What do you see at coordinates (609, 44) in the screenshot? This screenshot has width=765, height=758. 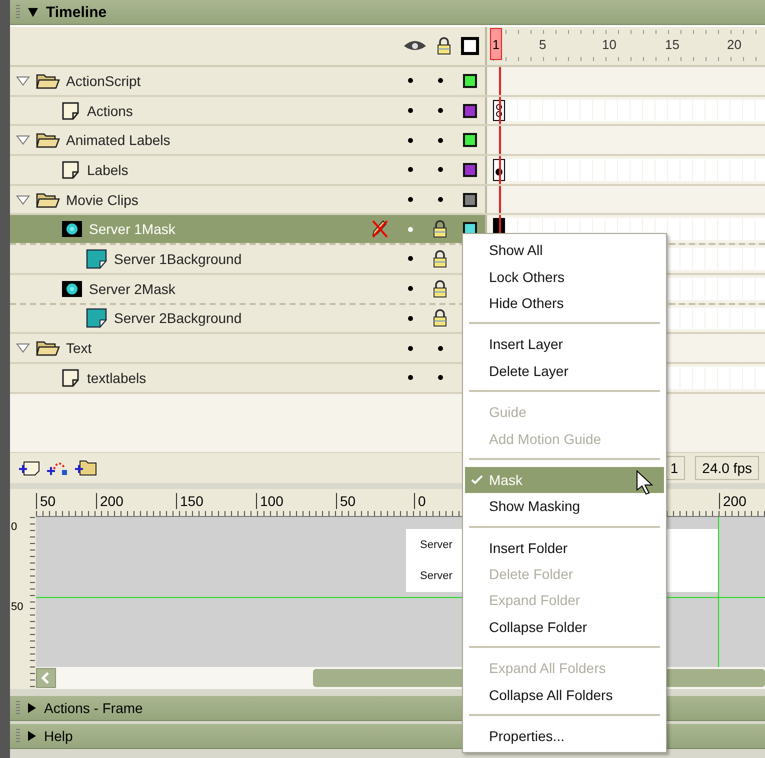 I see `frame-number: 10` at bounding box center [609, 44].